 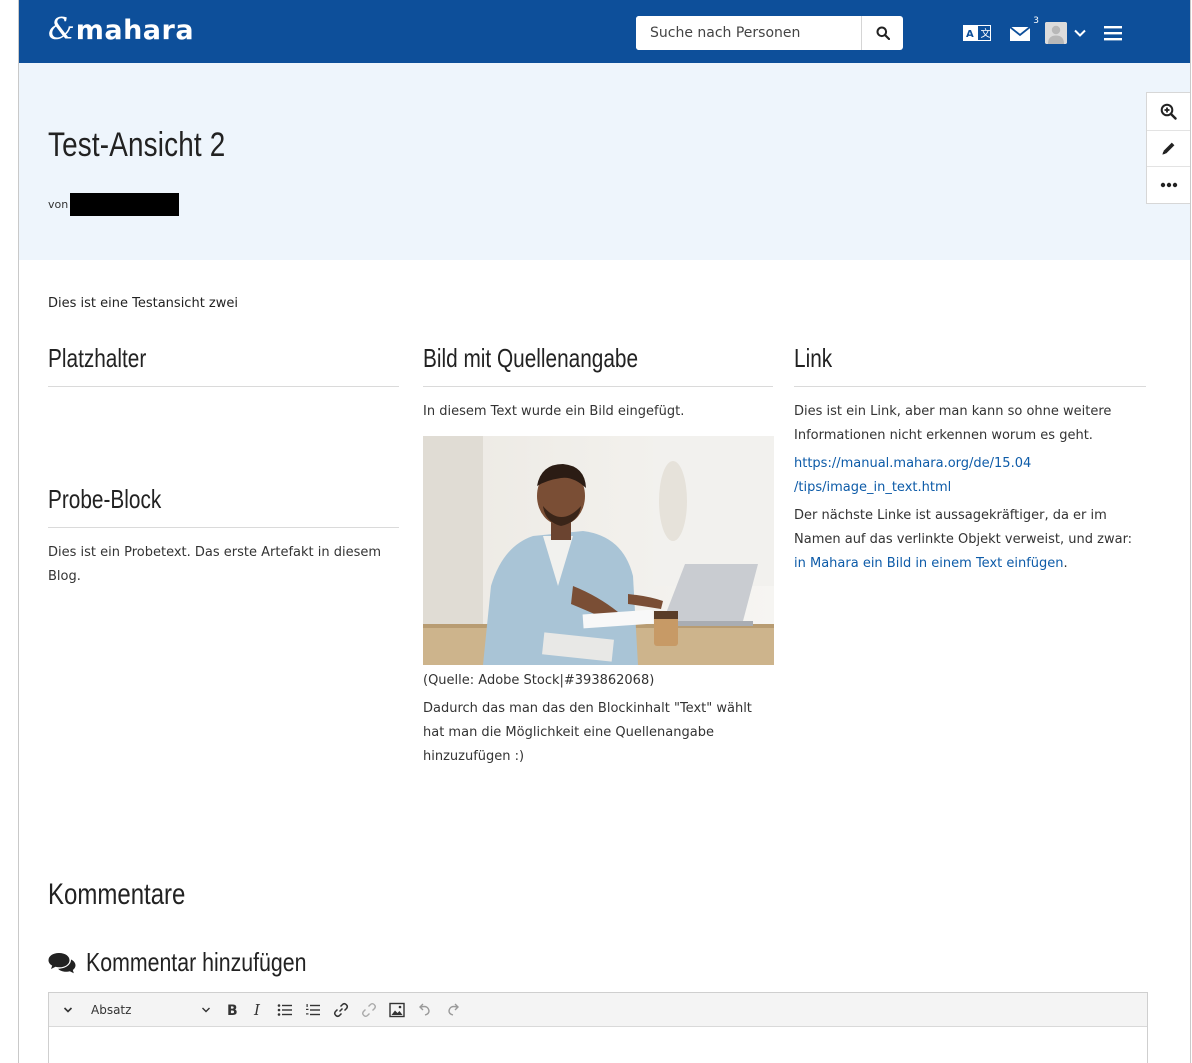 What do you see at coordinates (1065, 563) in the screenshot?
I see `descriptive-link-end: .` at bounding box center [1065, 563].